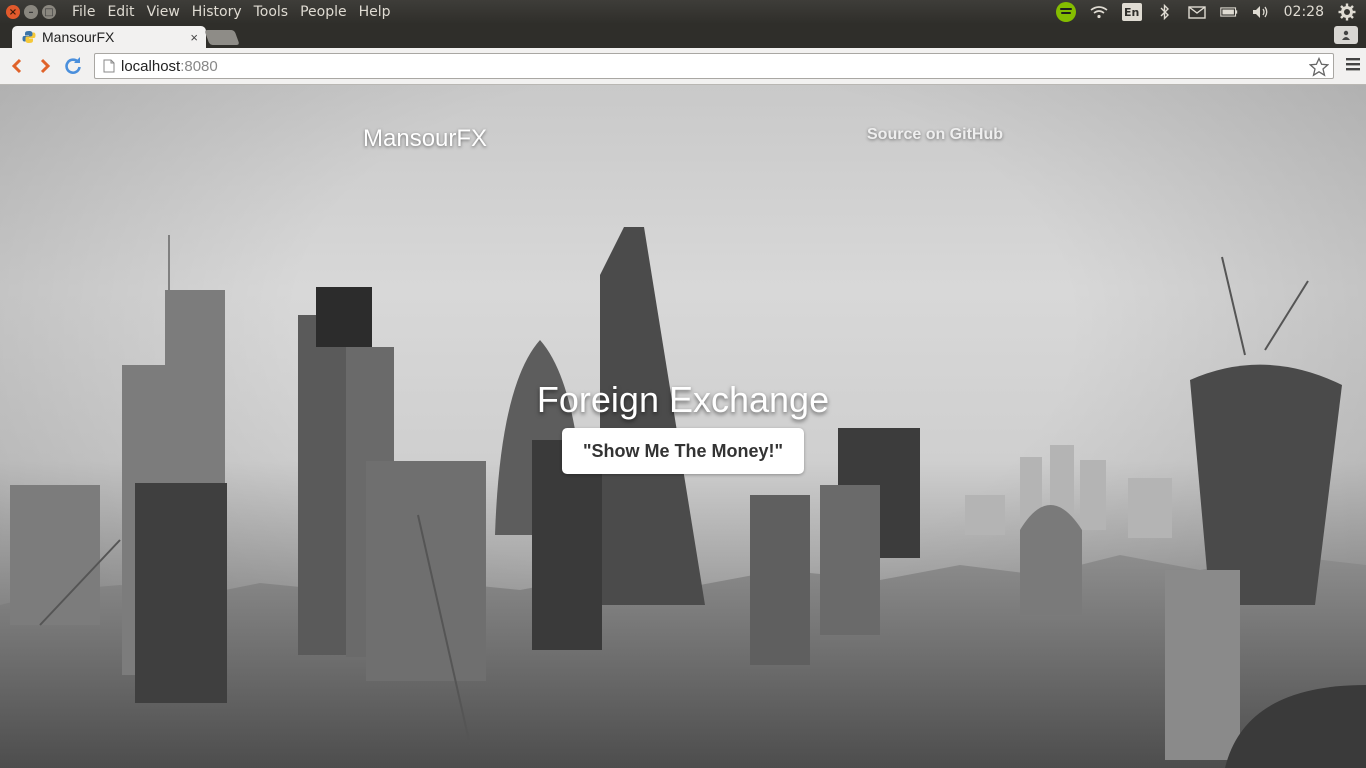 This screenshot has height=768, width=1366. I want to click on url-port: :8080, so click(199, 66).